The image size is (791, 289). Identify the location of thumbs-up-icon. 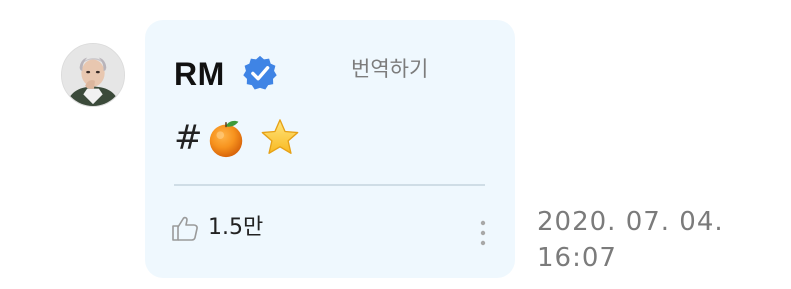
(185, 228).